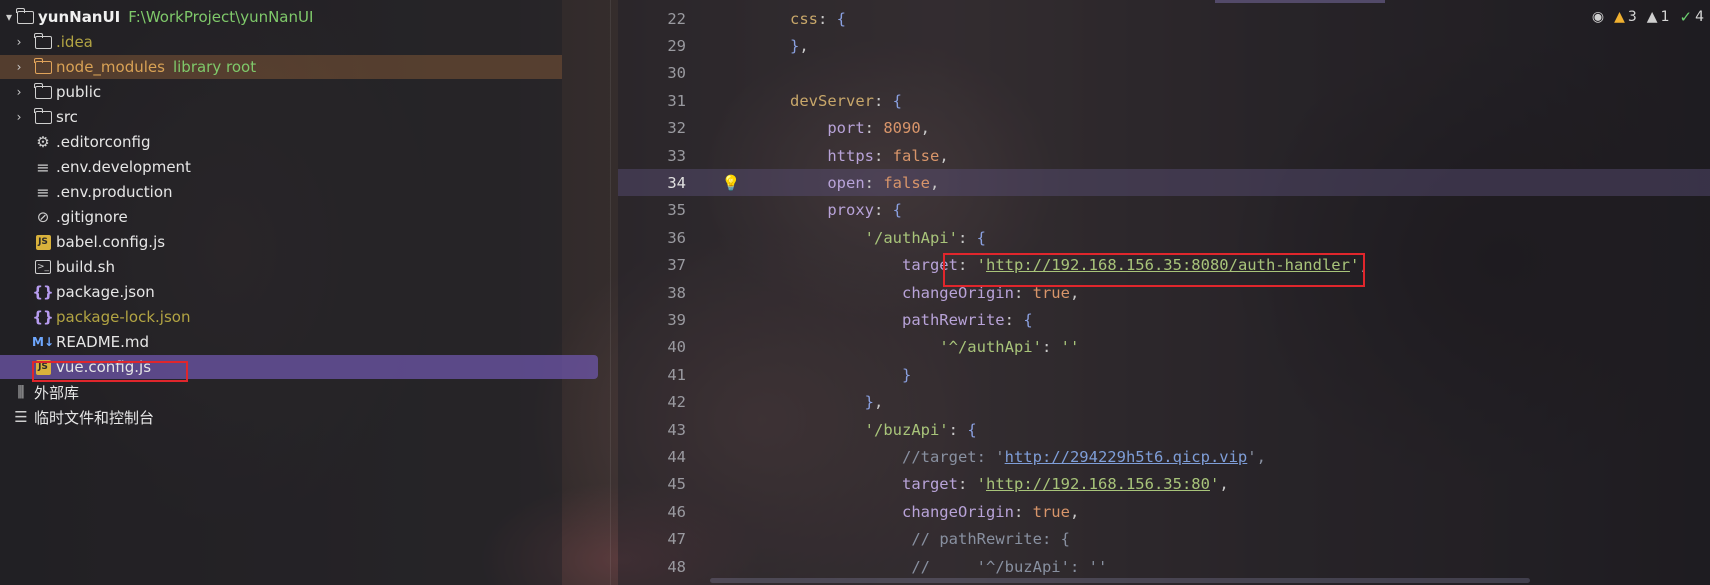  Describe the element at coordinates (806, 19) in the screenshot. I see `code-text: css: {` at that location.